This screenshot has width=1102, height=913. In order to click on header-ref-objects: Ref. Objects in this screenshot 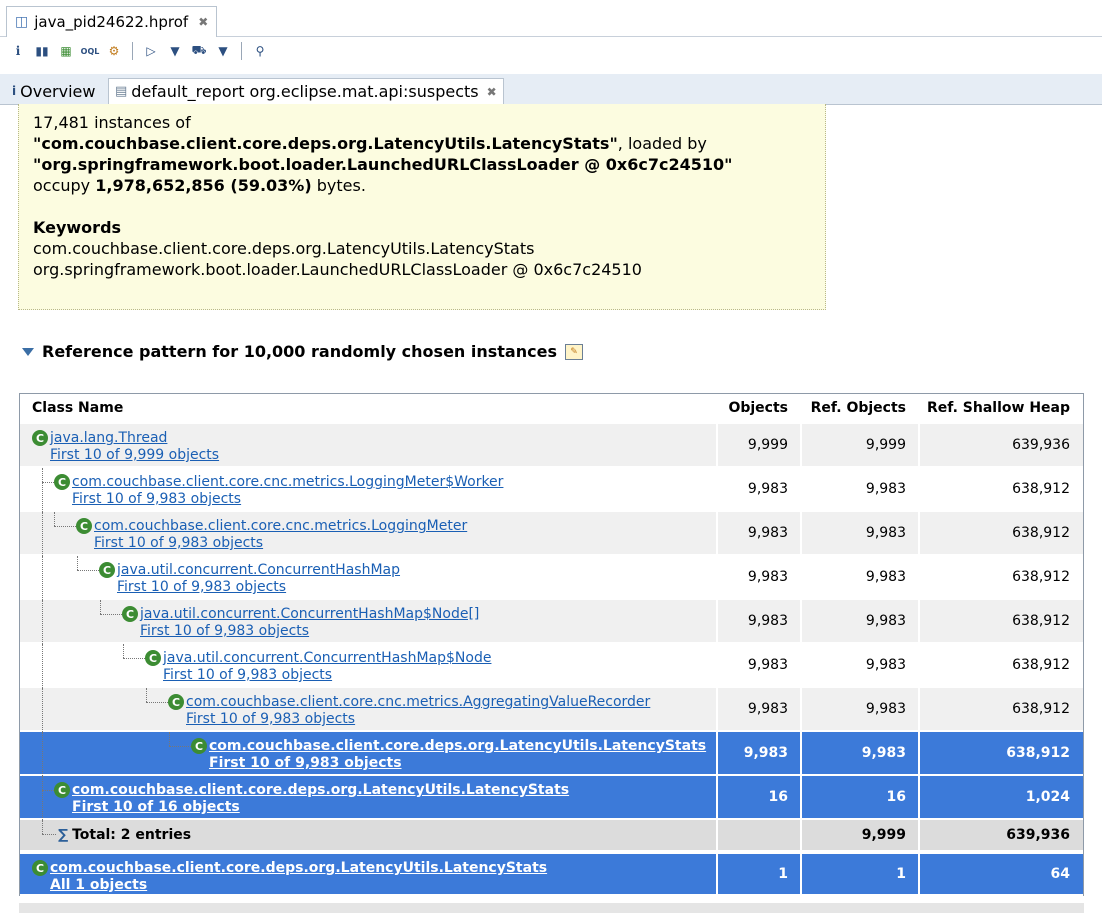, I will do `click(859, 408)`.